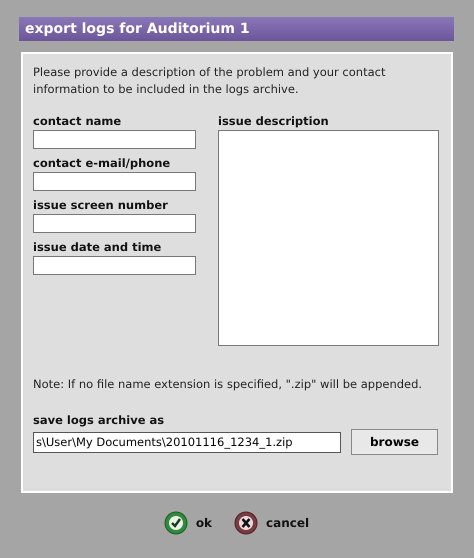 The image size is (474, 558). Describe the element at coordinates (246, 523) in the screenshot. I see `close-icon` at that location.